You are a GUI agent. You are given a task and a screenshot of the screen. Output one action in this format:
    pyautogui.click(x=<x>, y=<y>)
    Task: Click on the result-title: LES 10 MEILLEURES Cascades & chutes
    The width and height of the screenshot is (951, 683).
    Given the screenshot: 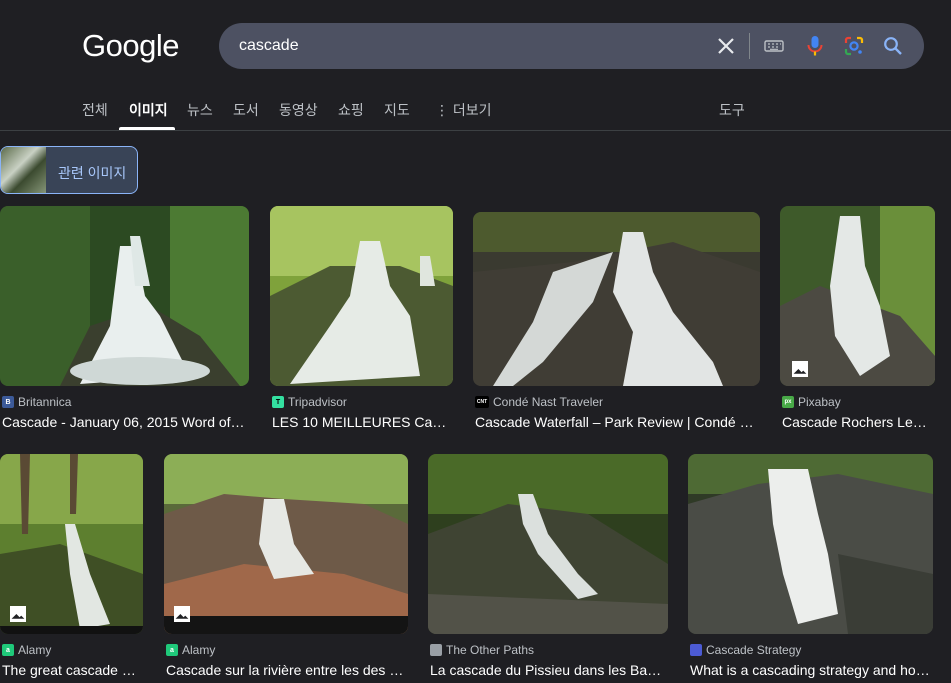 What is the action you would take?
    pyautogui.click(x=361, y=422)
    